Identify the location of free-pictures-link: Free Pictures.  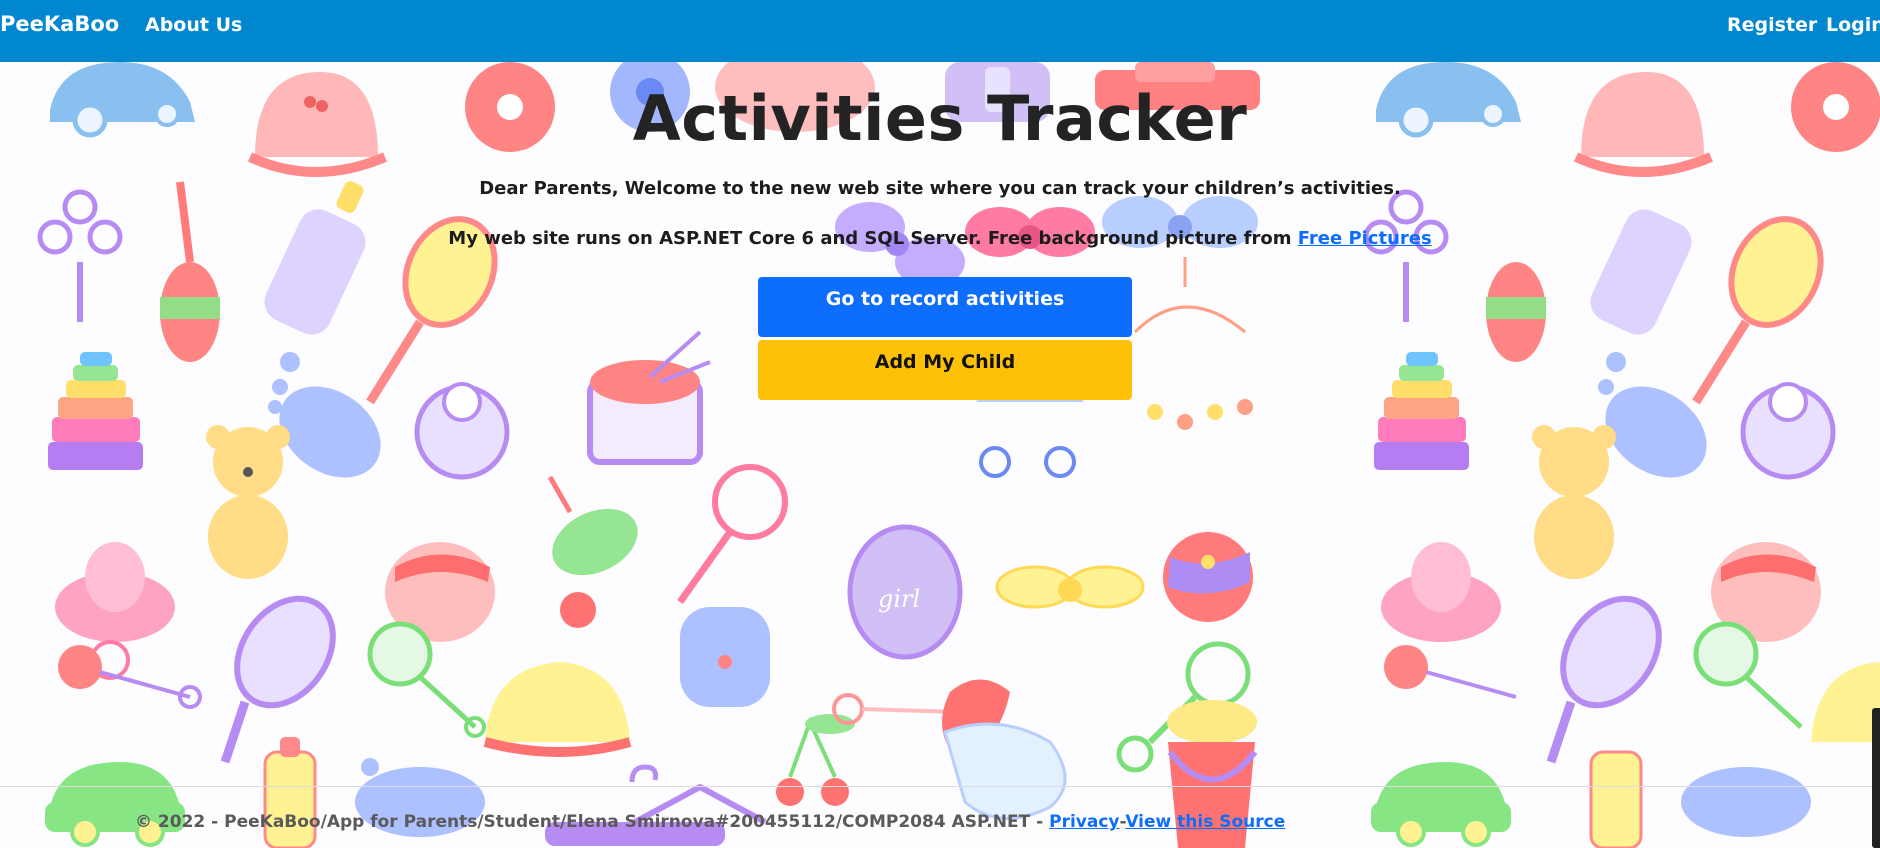
(1365, 238).